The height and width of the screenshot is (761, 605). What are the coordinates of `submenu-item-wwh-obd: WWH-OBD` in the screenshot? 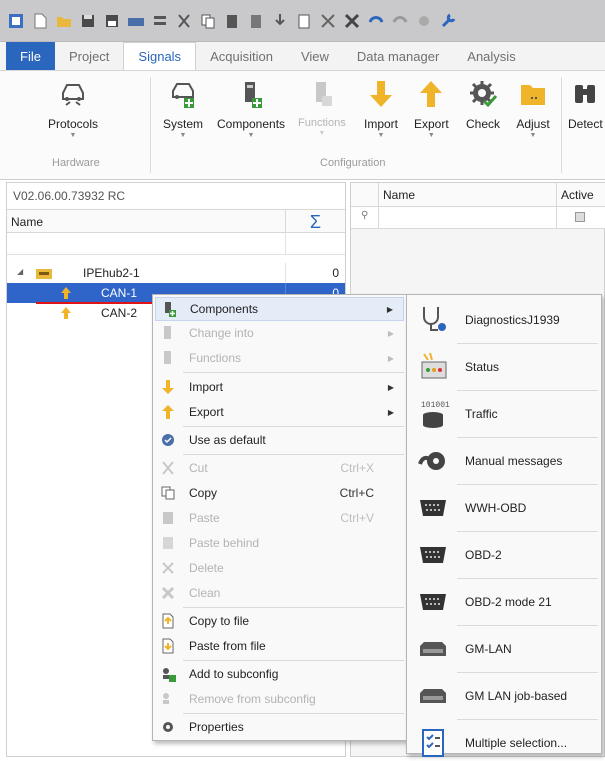 It's located at (504, 508).